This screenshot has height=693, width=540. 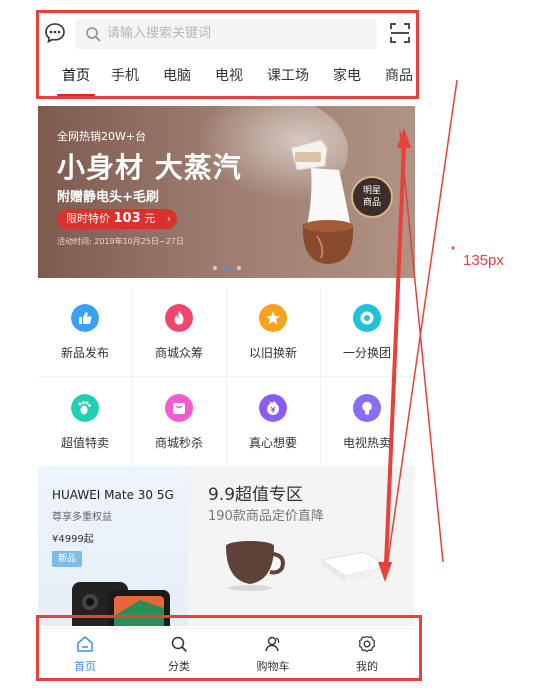 What do you see at coordinates (88, 218) in the screenshot?
I see `pill-prefix: 限时特价` at bounding box center [88, 218].